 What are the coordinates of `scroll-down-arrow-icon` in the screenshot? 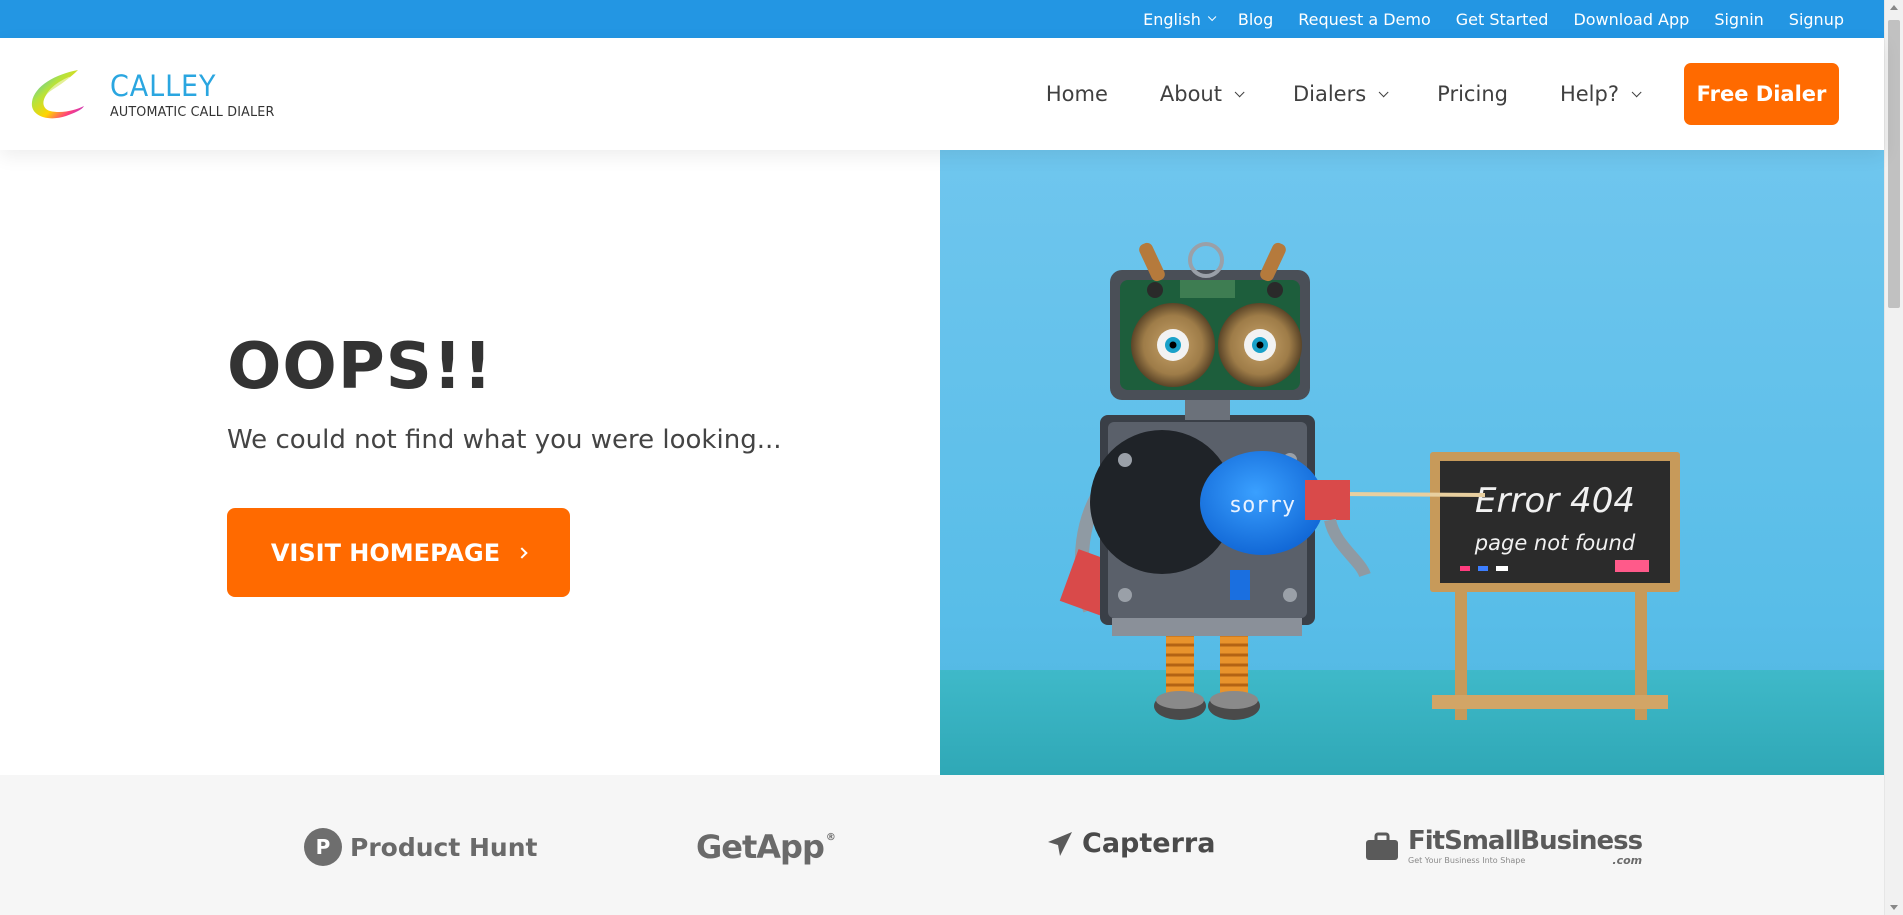 It's located at (1894, 907).